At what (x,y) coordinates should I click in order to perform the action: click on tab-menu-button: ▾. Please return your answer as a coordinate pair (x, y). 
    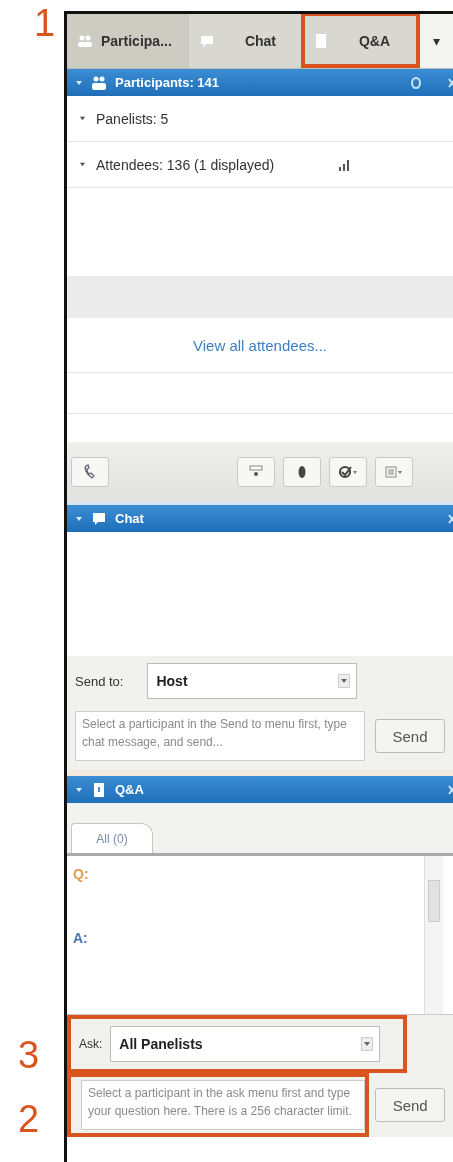
    Looking at the image, I should click on (436, 41).